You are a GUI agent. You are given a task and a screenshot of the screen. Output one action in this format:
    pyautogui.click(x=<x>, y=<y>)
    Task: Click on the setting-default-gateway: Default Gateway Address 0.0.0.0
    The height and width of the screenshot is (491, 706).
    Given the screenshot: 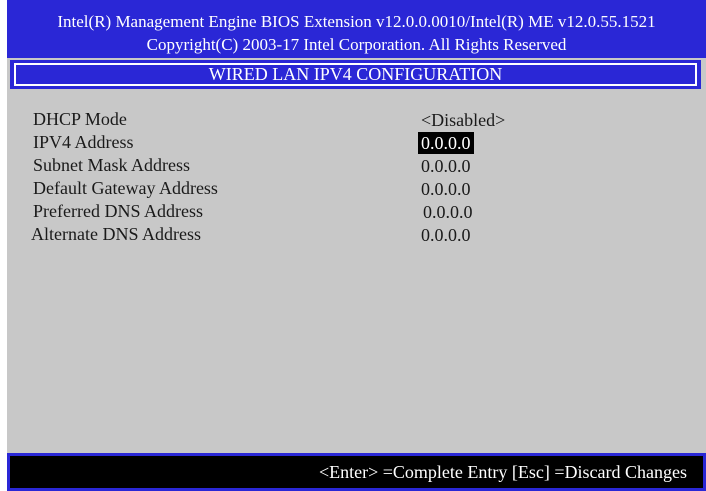 What is the action you would take?
    pyautogui.click(x=356, y=189)
    